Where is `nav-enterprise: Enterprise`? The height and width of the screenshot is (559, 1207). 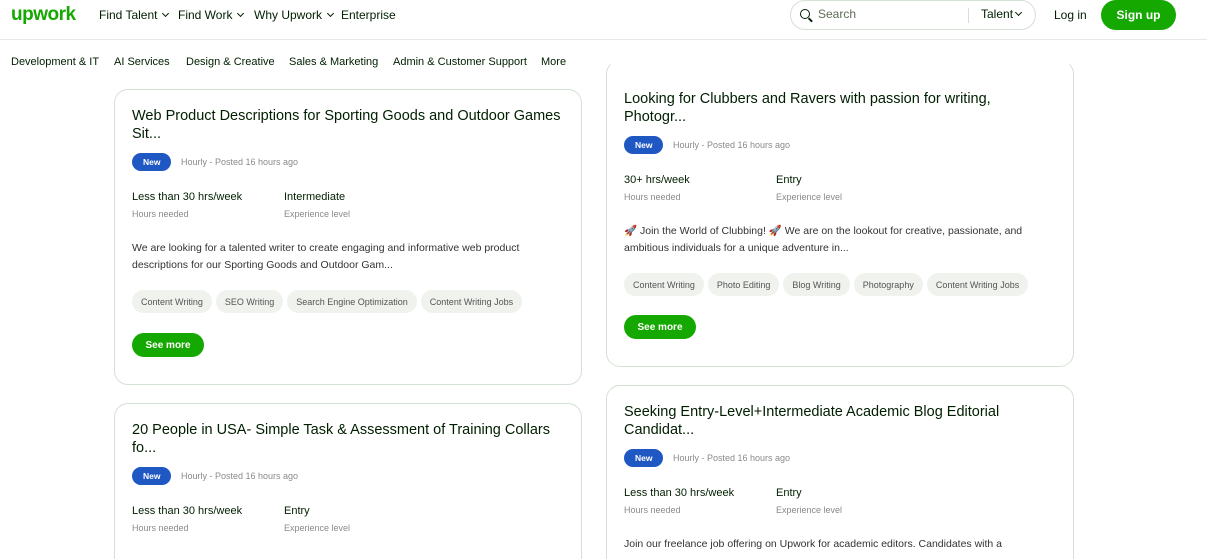 nav-enterprise: Enterprise is located at coordinates (368, 15).